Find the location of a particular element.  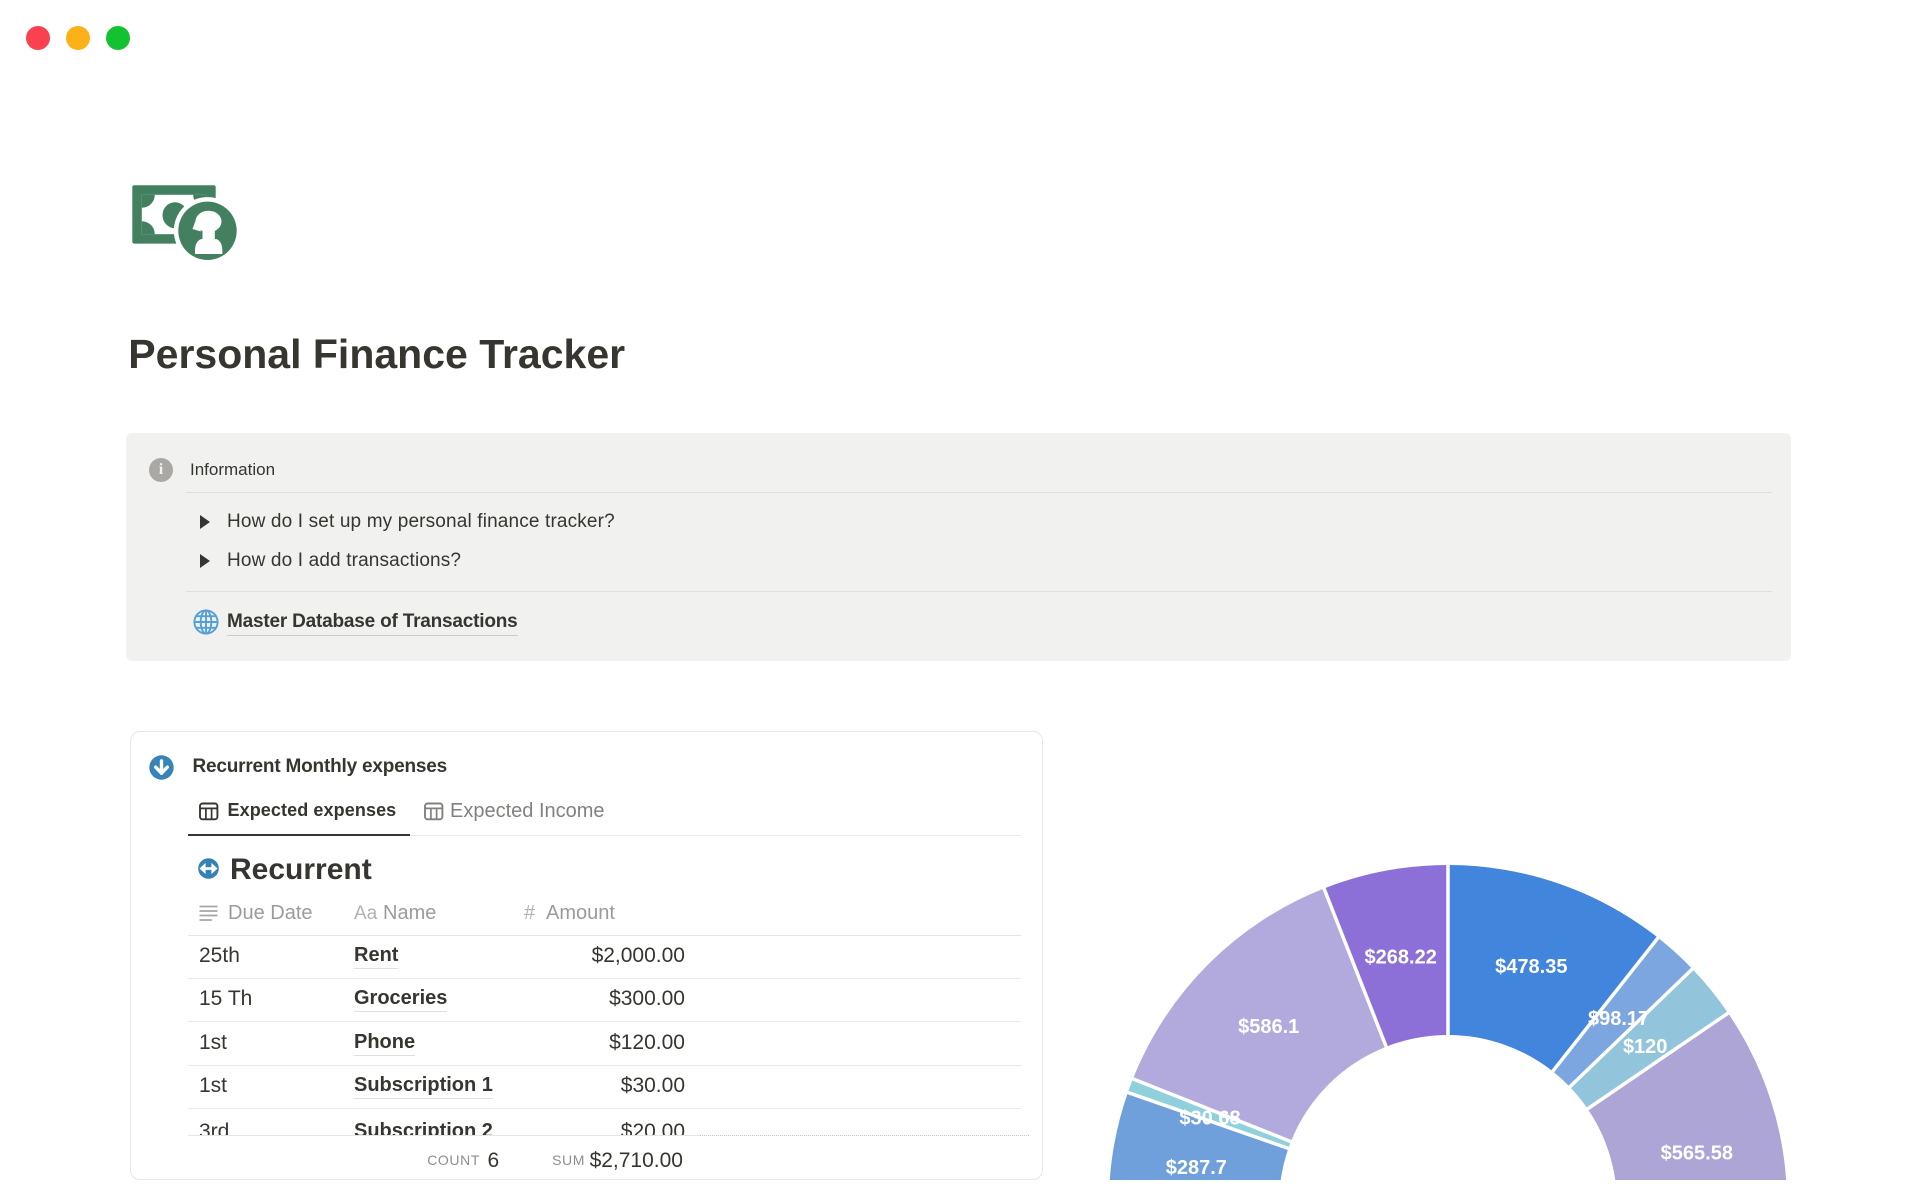

svg-text: $478.35 is located at coordinates (1531, 967).